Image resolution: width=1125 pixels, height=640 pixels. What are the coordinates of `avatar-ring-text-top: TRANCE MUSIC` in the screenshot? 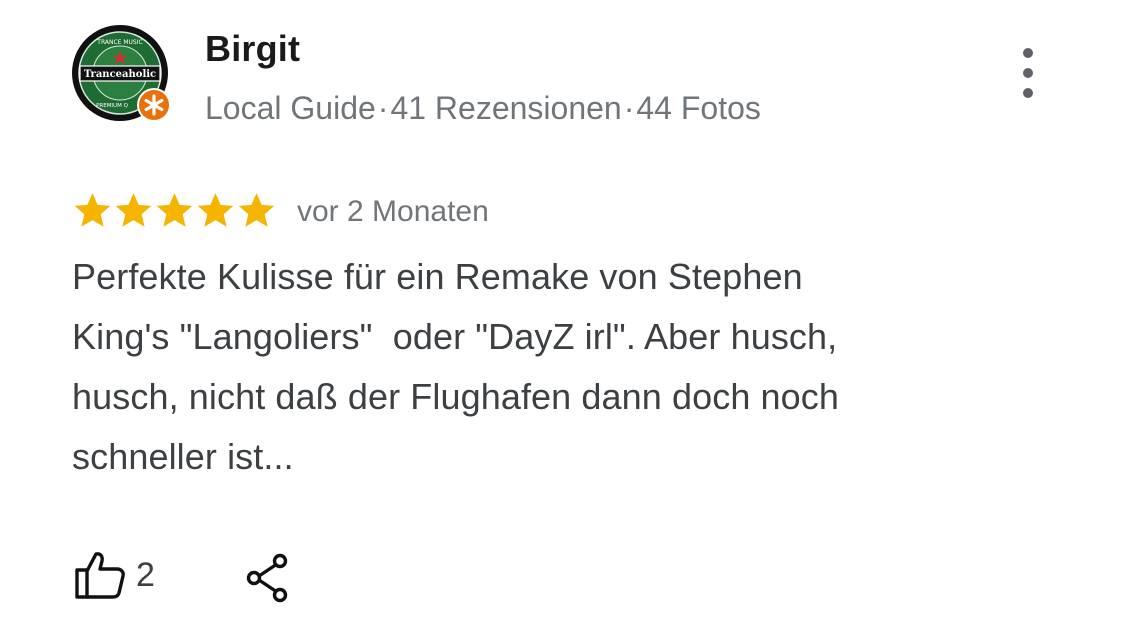 It's located at (119, 42).